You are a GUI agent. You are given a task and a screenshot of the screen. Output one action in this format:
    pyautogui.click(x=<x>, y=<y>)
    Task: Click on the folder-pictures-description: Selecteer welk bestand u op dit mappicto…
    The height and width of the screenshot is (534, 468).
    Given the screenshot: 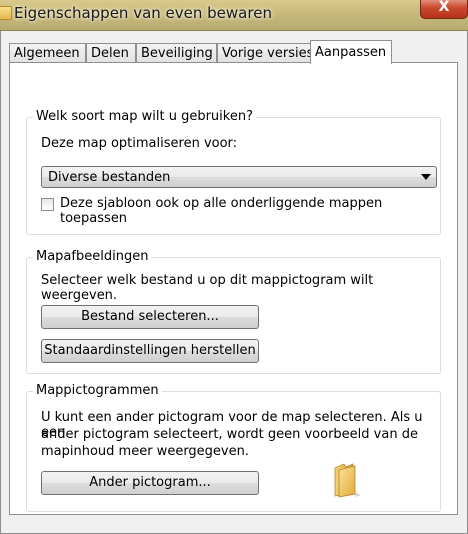 What is the action you would take?
    pyautogui.click(x=207, y=288)
    